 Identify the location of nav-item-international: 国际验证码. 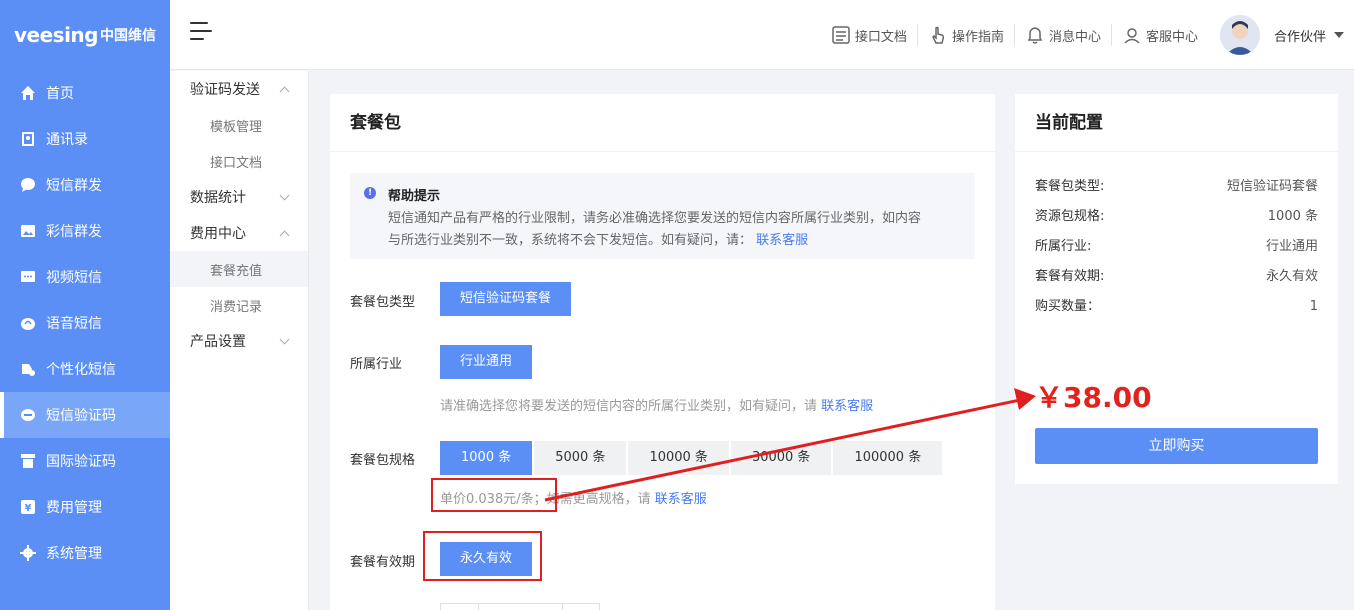
(85, 461).